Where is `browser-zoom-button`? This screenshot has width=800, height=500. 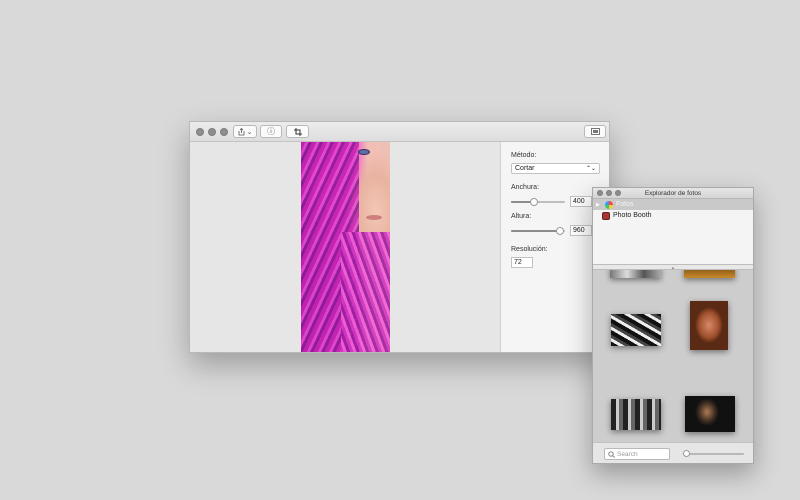
browser-zoom-button is located at coordinates (618, 193).